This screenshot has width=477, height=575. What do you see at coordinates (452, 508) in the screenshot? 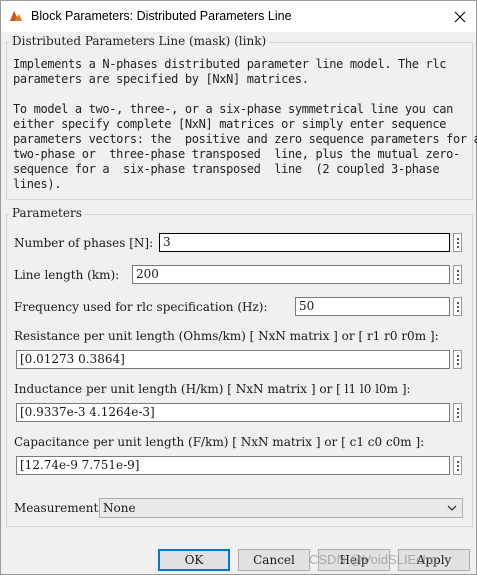
I see `chevron-down-icon` at bounding box center [452, 508].